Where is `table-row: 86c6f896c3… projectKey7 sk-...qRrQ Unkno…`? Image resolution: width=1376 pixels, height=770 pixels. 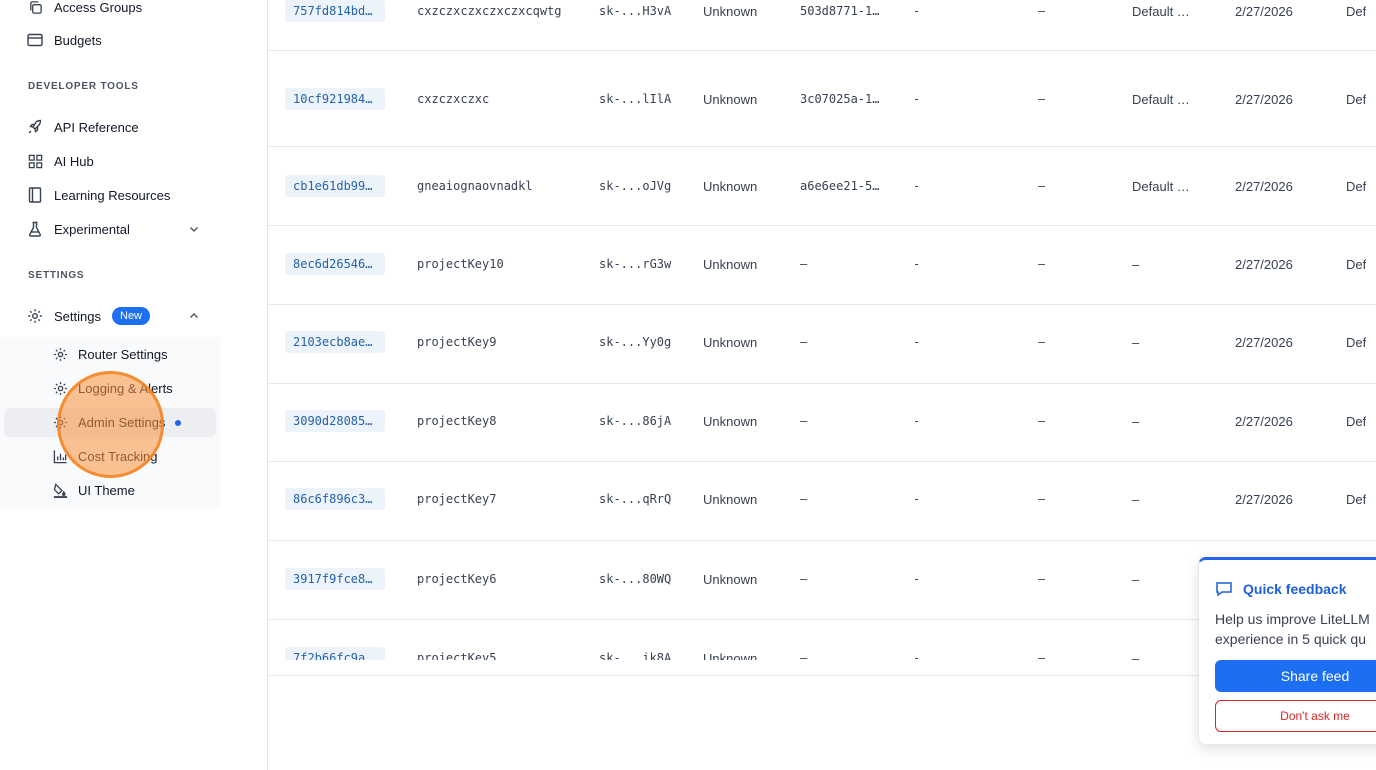
table-row: 86c6f896c3… projectKey7 sk-...qRrQ Unkno… is located at coordinates (822, 501).